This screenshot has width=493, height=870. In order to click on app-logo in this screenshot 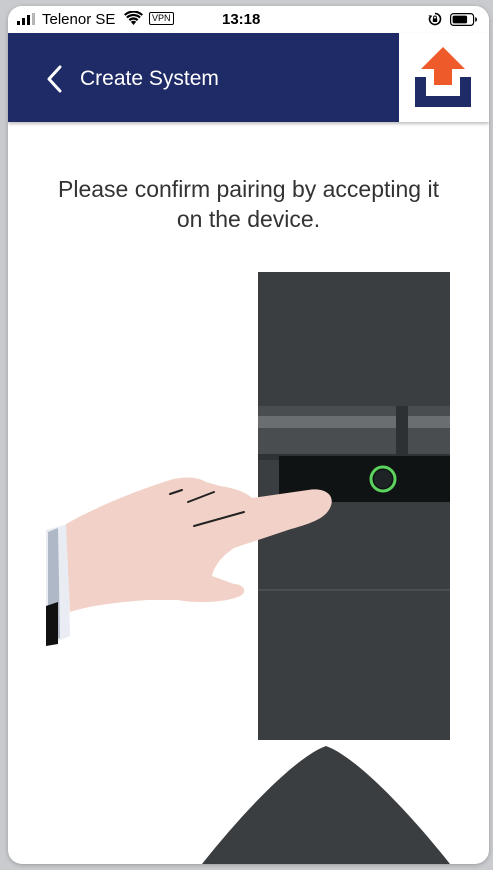, I will do `click(444, 77)`.